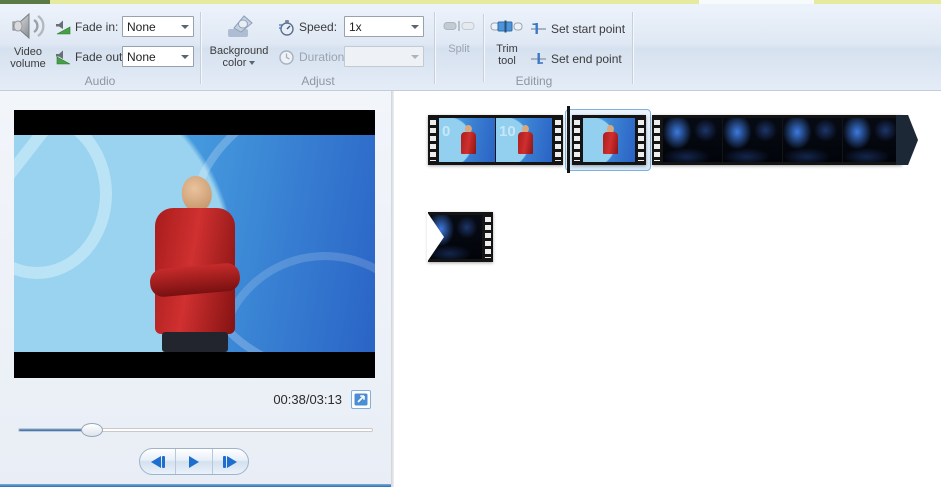 Image resolution: width=941 pixels, height=487 pixels. I want to click on previous-frame-icon, so click(155, 461).